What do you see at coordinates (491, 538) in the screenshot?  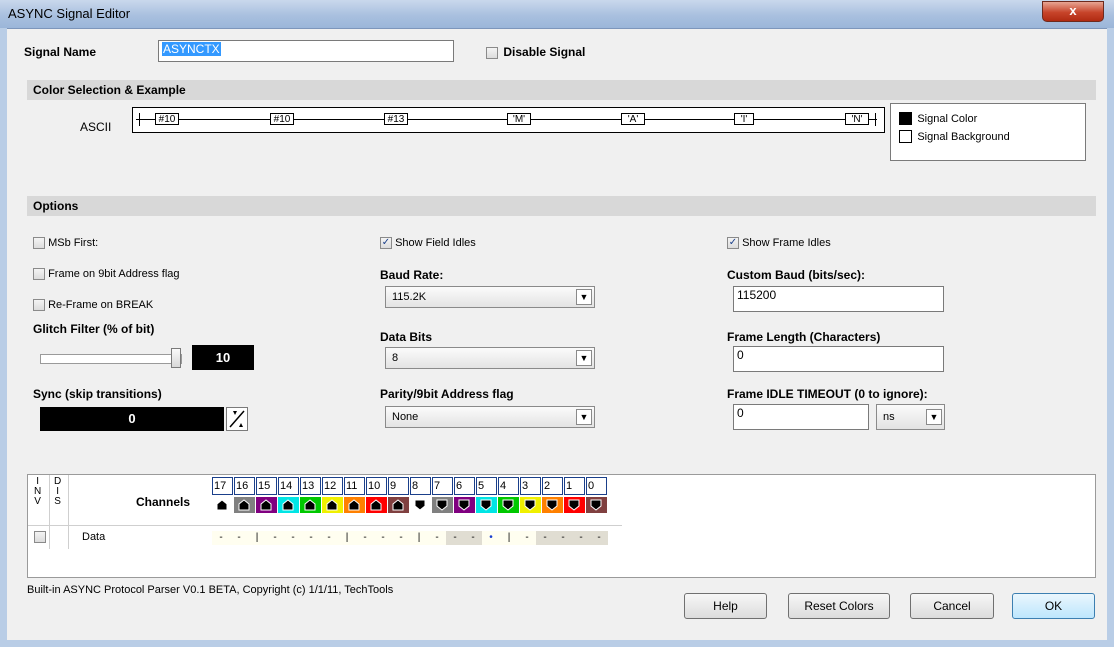 I see `data-row-cell: •` at bounding box center [491, 538].